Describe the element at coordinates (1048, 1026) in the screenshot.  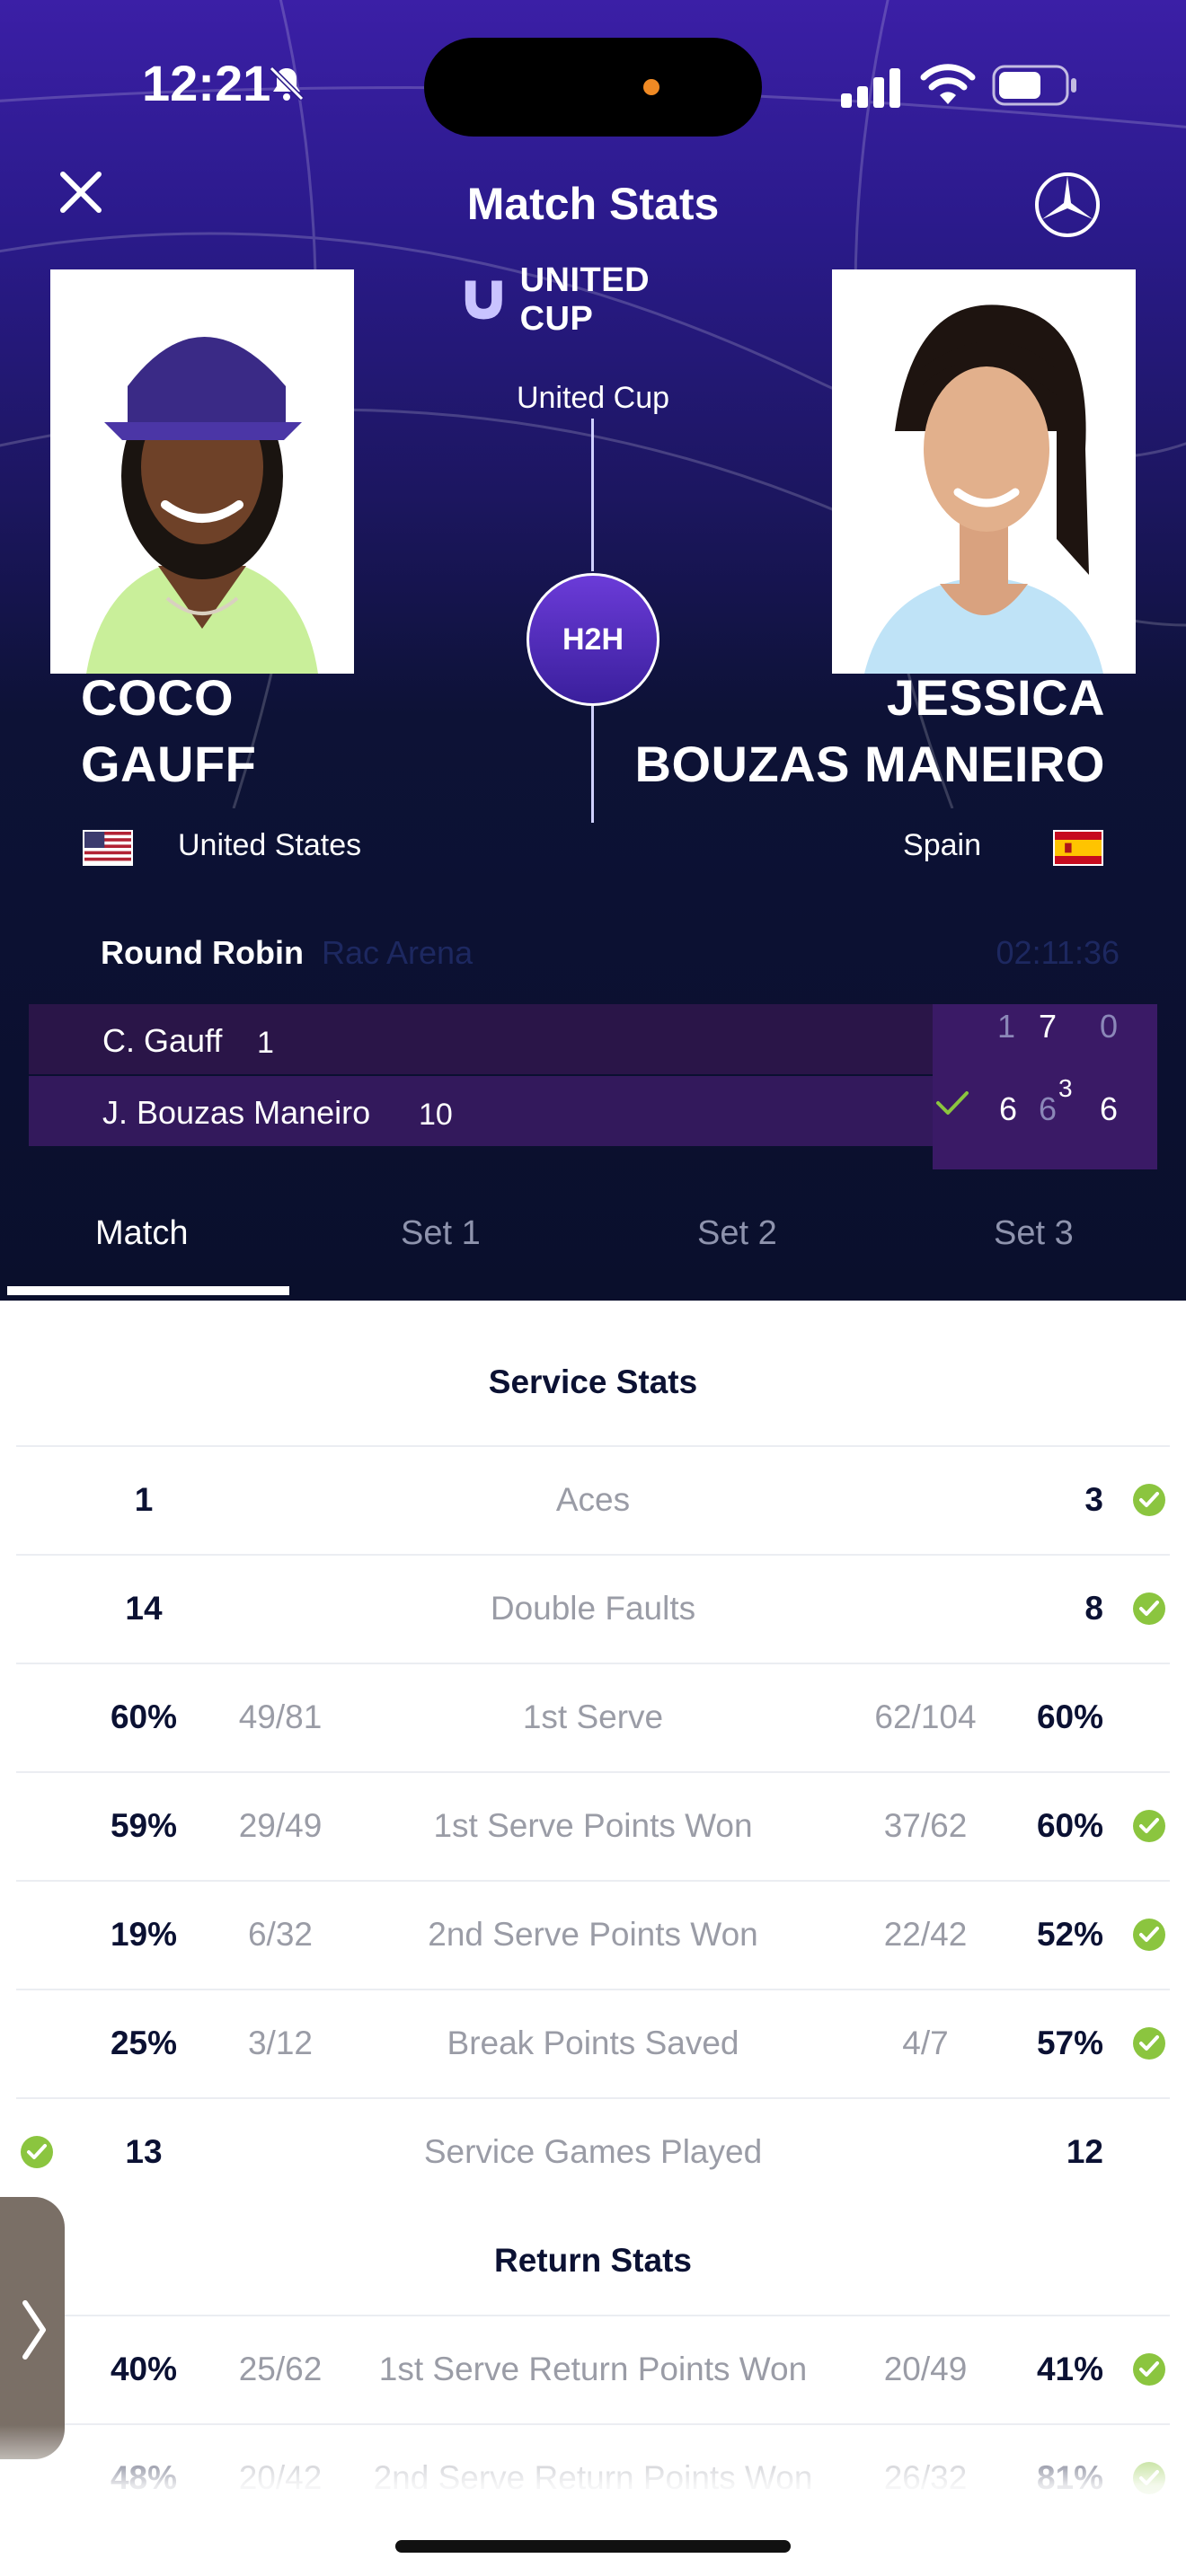
I see `set-score: 7` at that location.